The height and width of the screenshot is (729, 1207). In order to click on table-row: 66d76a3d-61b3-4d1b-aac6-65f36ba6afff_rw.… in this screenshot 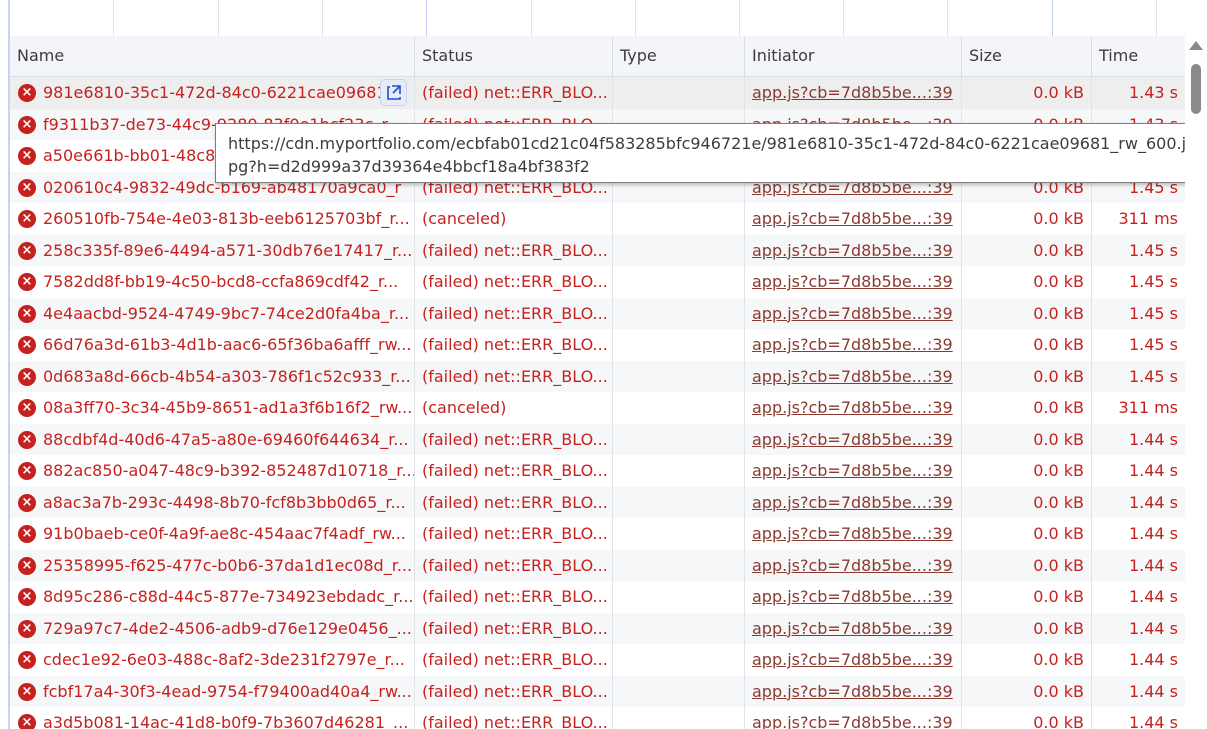, I will do `click(597, 345)`.